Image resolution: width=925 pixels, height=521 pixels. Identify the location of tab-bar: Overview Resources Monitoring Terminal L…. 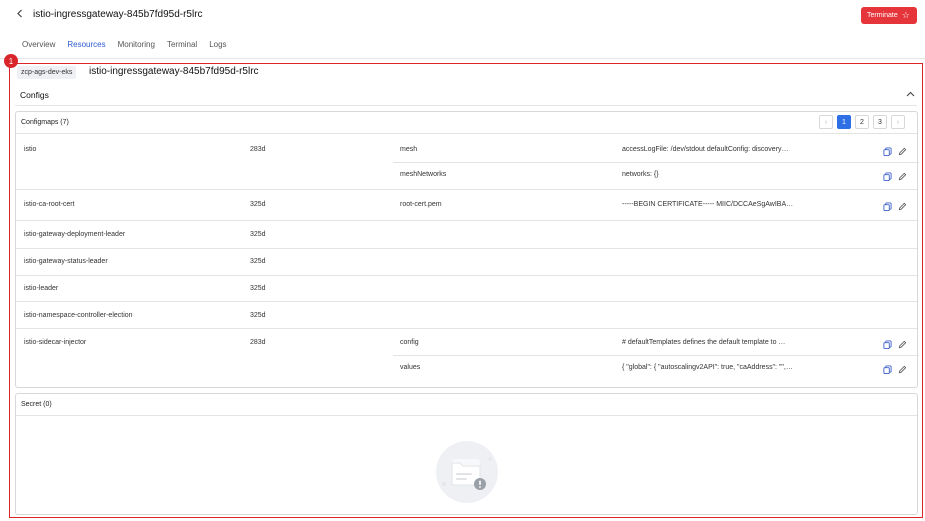
(124, 48).